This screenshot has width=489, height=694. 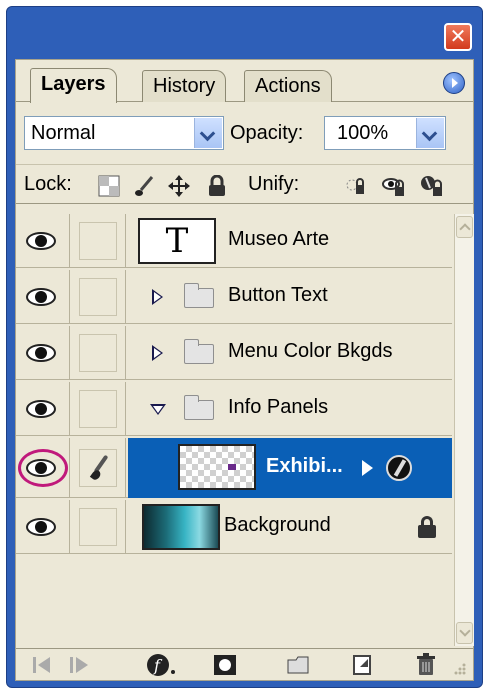 I want to click on lock-transparency-icon, so click(x=109, y=186).